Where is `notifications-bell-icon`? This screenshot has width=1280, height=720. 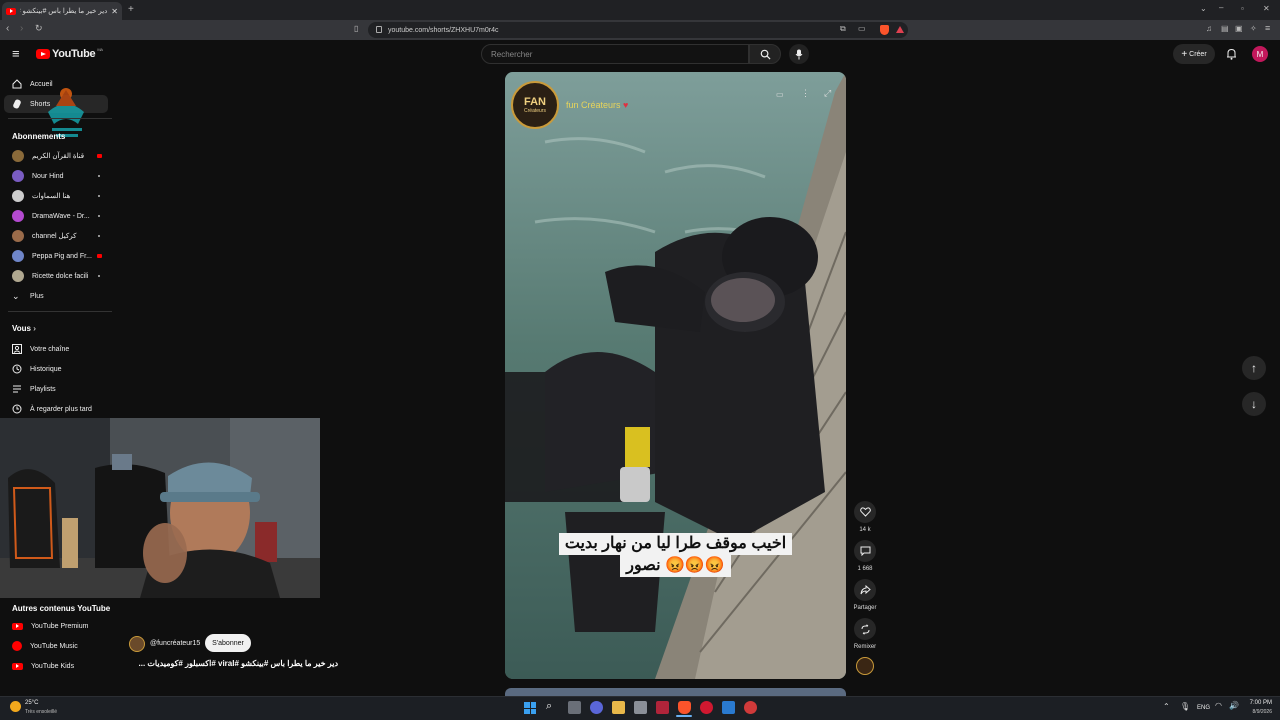 notifications-bell-icon is located at coordinates (1231, 54).